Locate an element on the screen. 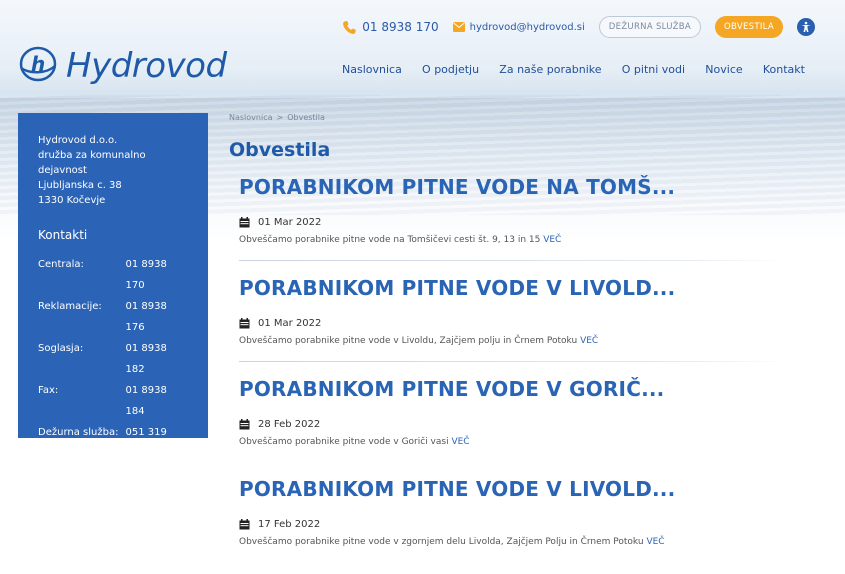 The image size is (845, 574). post-meta: 17 Feb 2022 is located at coordinates (524, 524).